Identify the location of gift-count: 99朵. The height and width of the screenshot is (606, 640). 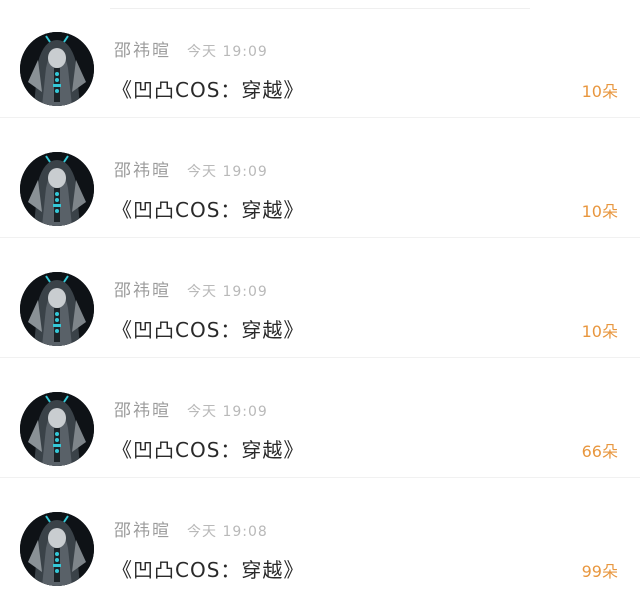
(599, 571).